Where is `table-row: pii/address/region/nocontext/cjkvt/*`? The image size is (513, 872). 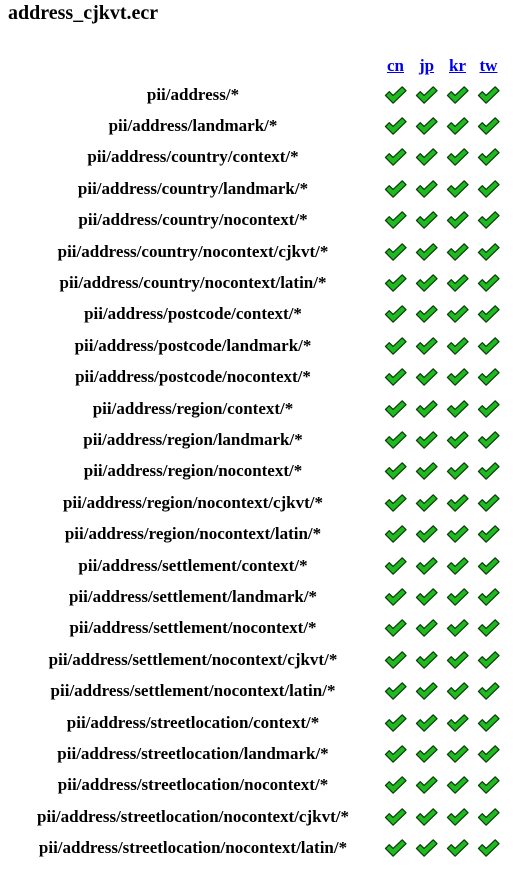
table-row: pii/address/region/nocontext/cjkvt/* is located at coordinates (255, 502).